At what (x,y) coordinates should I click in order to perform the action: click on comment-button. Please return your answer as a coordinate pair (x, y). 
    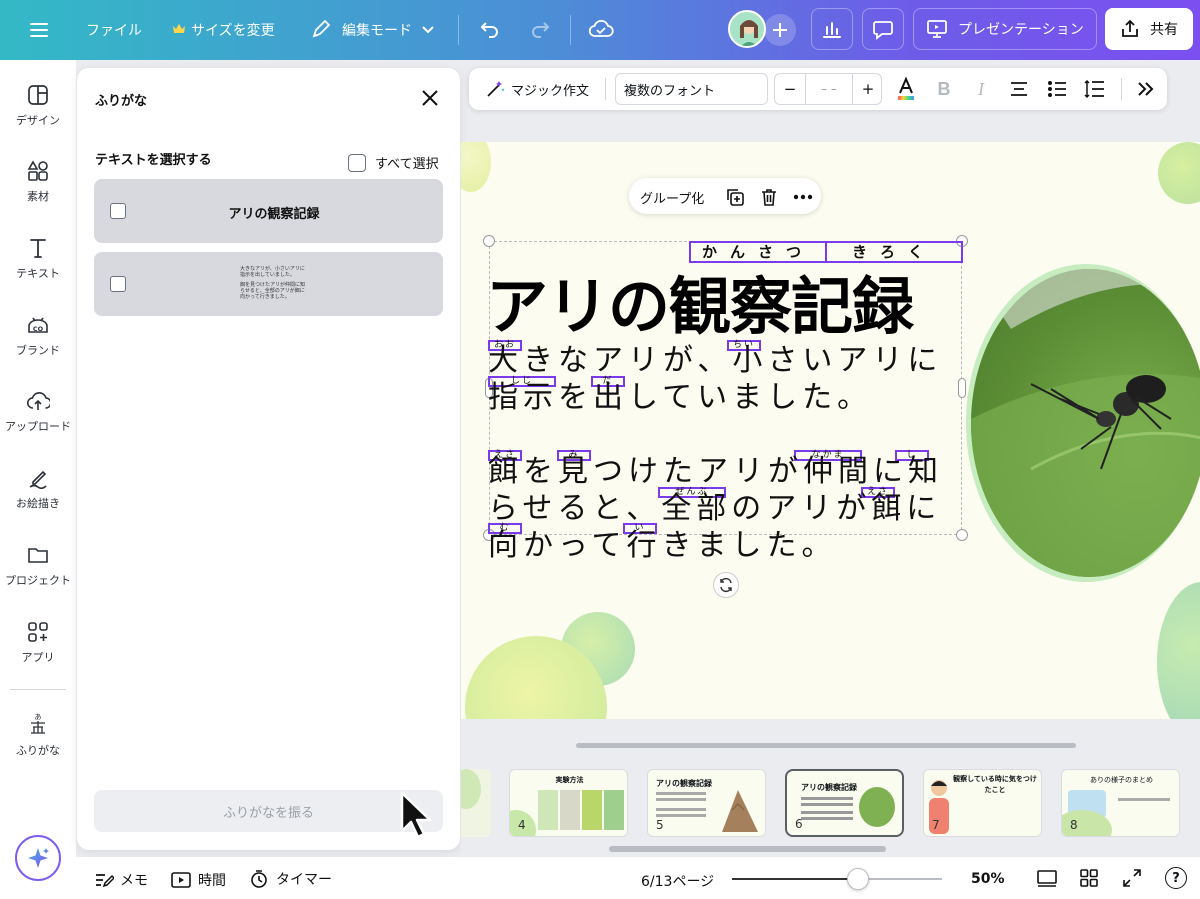
    Looking at the image, I should click on (883, 29).